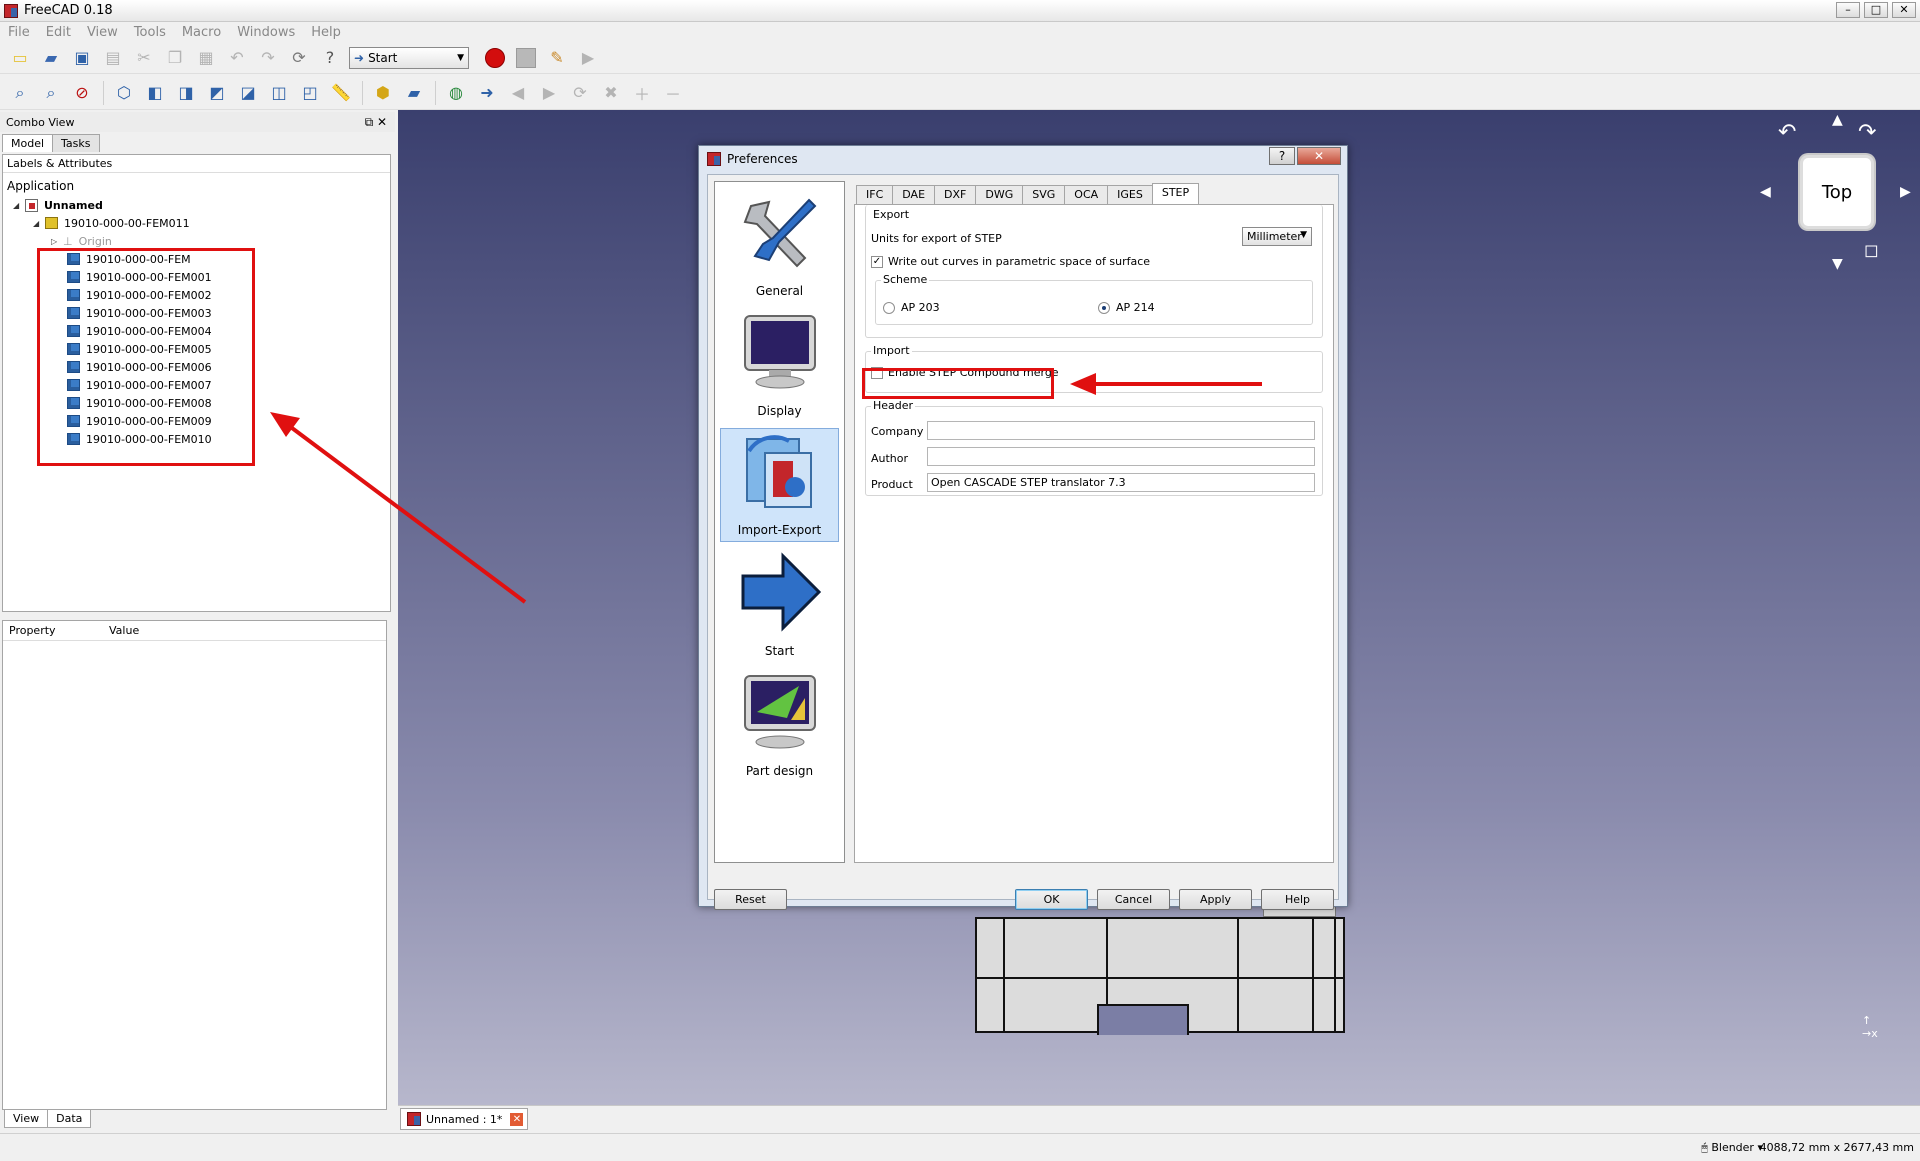 The height and width of the screenshot is (1161, 1920). I want to click on status-bar: 🖱 Blender ▾ 4088,72 mm x 2677,43 mm, so click(960, 1147).